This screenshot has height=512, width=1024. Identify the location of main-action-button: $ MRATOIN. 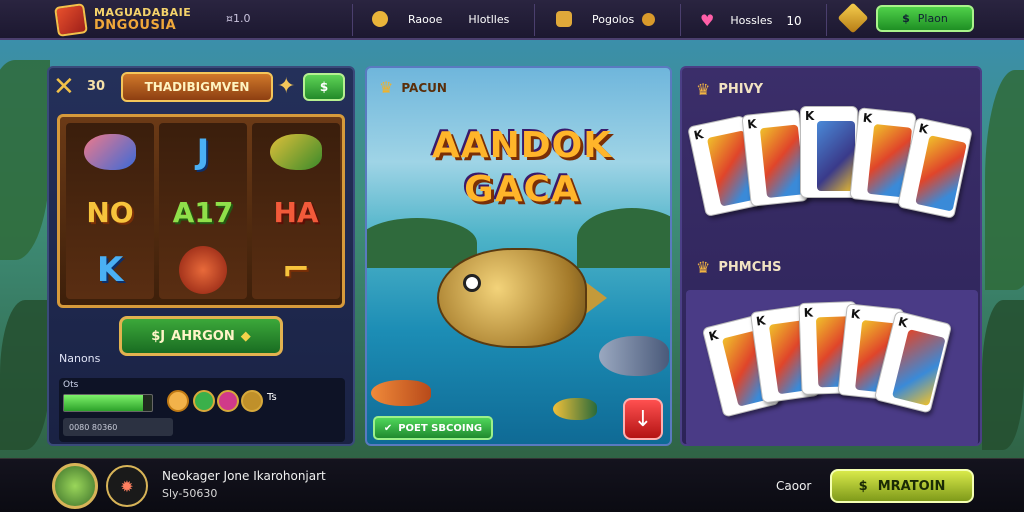
(902, 486).